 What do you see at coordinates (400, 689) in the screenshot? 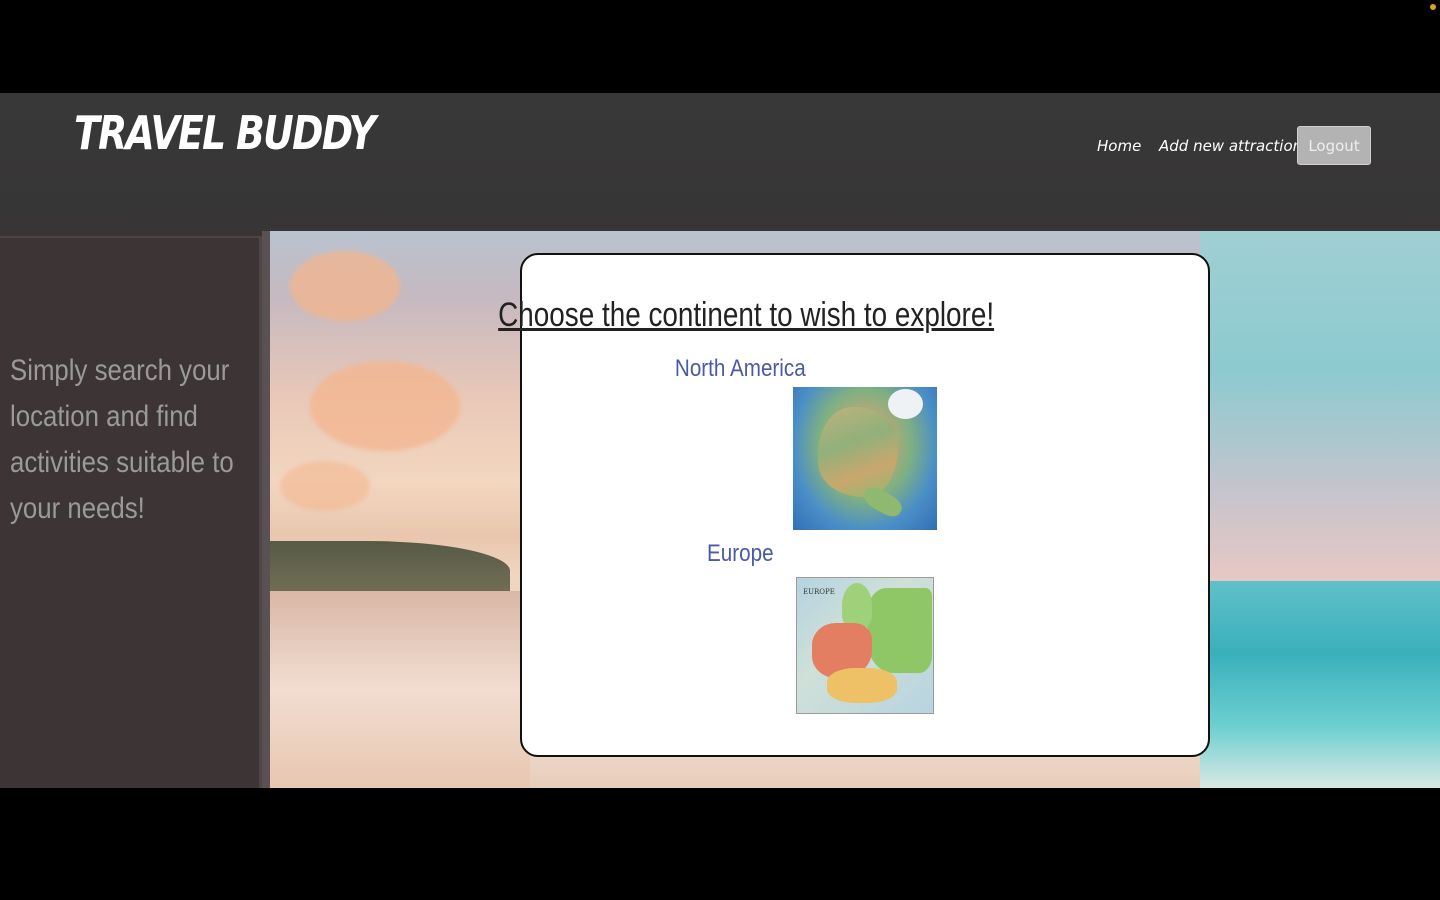
I see `hero-beach` at bounding box center [400, 689].